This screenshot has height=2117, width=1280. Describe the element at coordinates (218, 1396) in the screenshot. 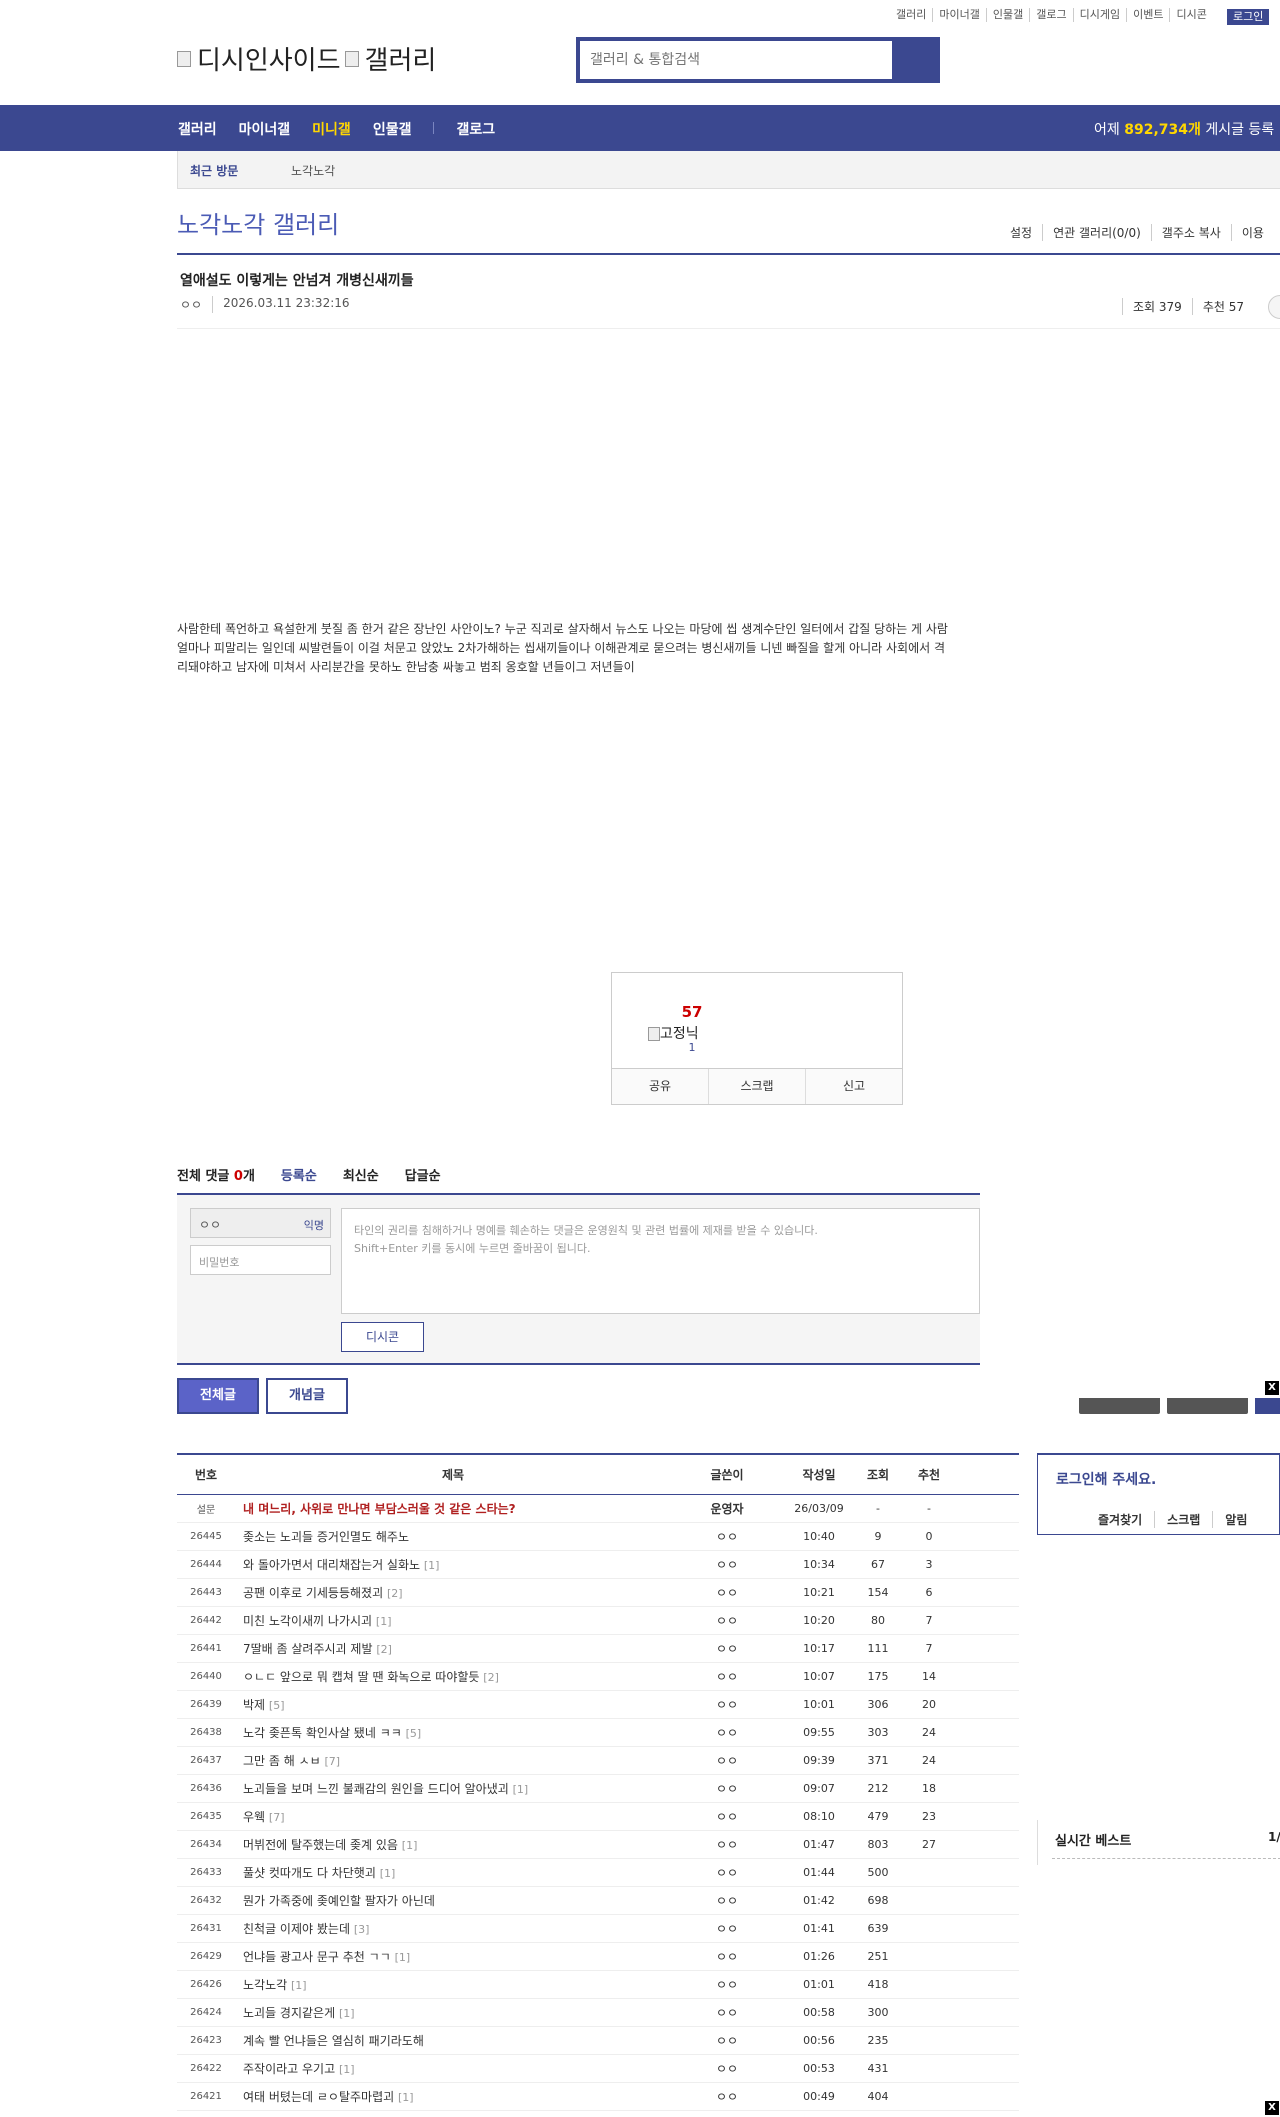

I see `all-posts-button: 전체글` at that location.